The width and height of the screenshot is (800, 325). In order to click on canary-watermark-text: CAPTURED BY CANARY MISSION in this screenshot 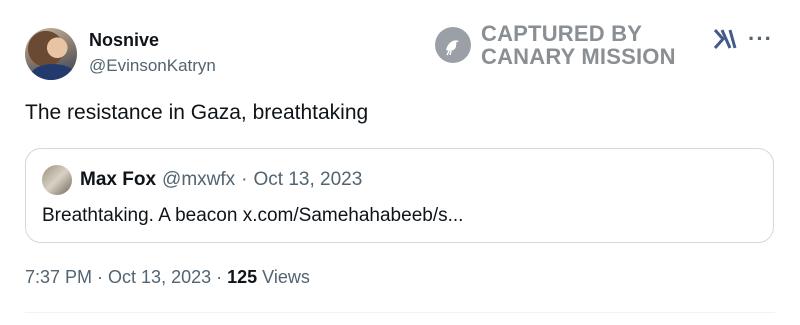, I will do `click(578, 45)`.